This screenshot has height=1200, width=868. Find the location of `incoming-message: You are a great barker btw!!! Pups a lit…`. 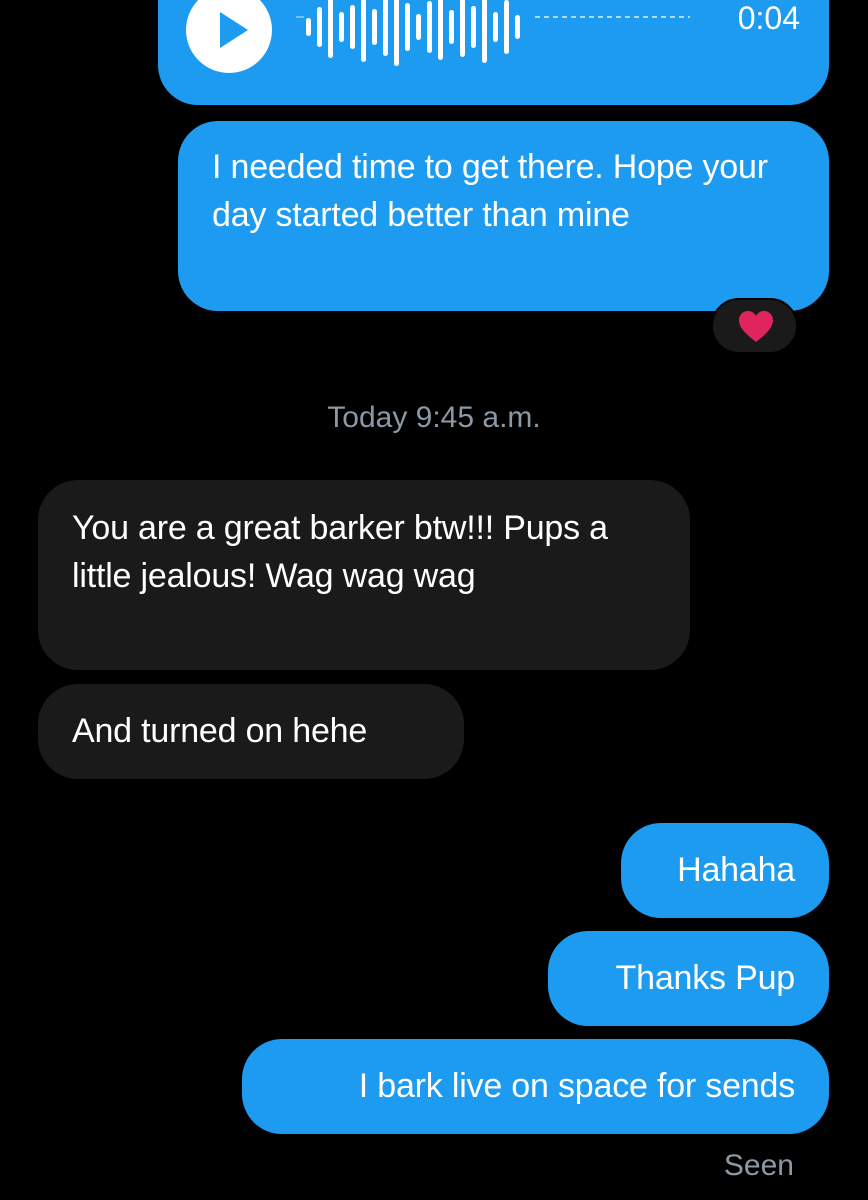

incoming-message: You are a great barker btw!!! Pups a lit… is located at coordinates (364, 575).